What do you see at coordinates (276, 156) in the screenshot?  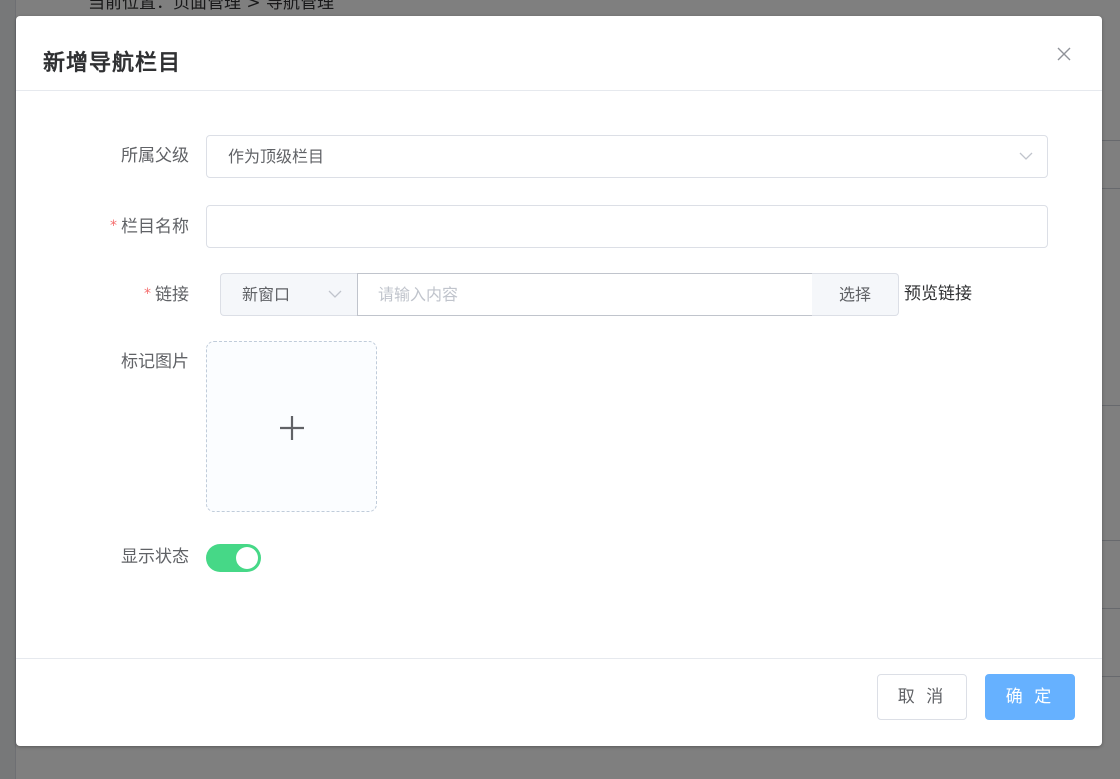 I see `parent-select-value: 作为顶级栏目` at bounding box center [276, 156].